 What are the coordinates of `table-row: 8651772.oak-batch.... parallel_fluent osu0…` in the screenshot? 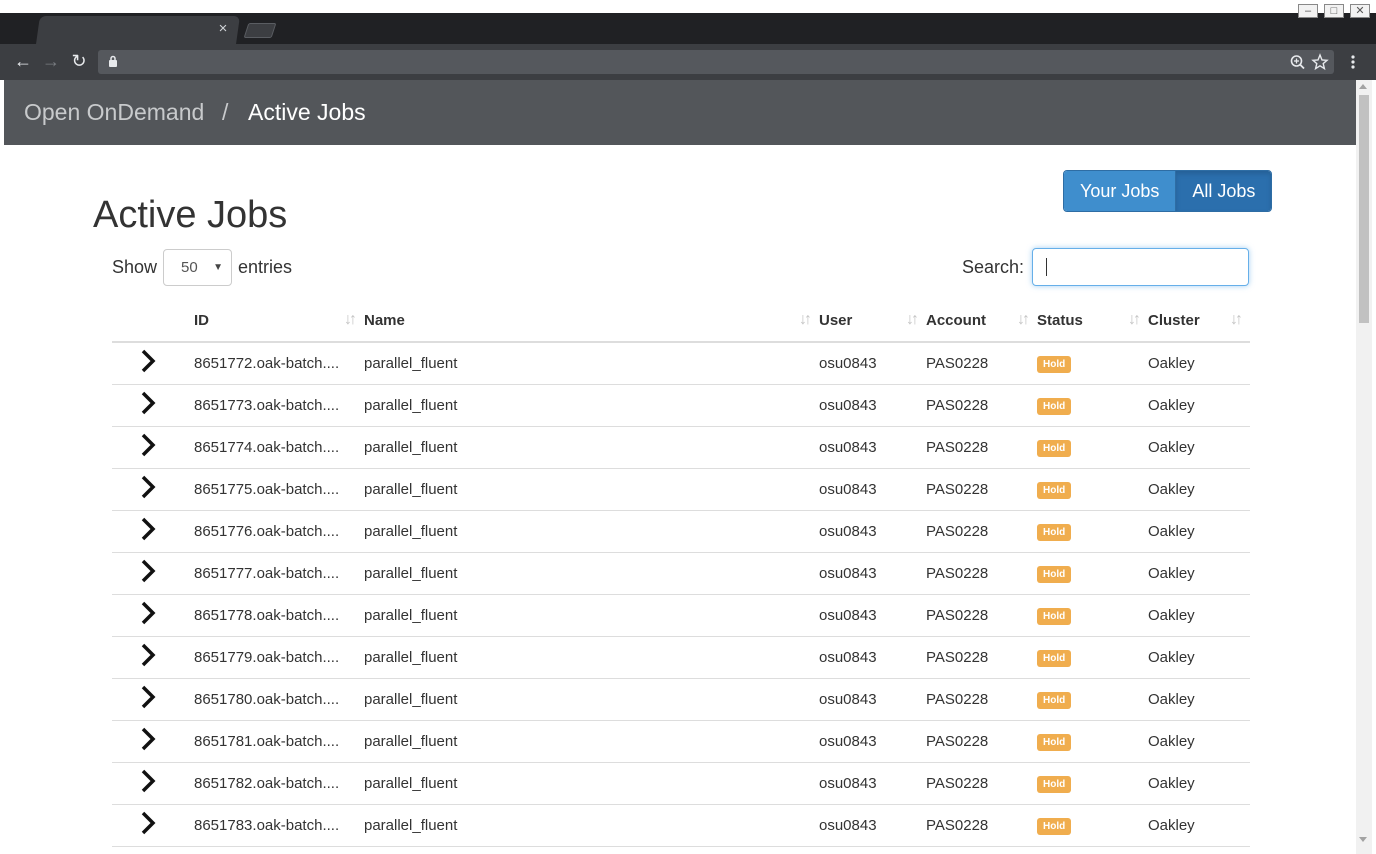 It's located at (681, 363).